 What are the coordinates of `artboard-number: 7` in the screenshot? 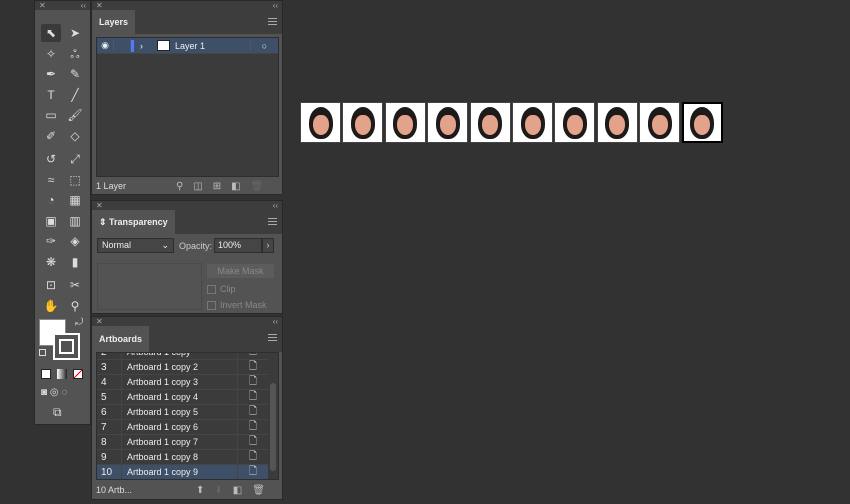 It's located at (109, 427).